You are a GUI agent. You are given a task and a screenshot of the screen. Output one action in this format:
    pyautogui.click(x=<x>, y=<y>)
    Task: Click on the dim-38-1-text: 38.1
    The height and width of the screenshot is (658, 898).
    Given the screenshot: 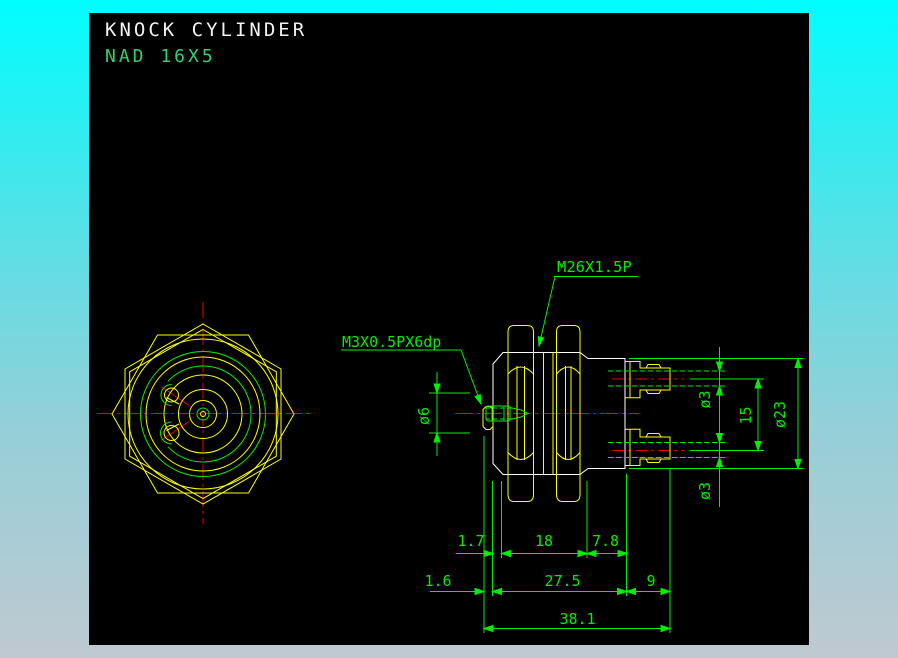 What is the action you would take?
    pyautogui.click(x=577, y=619)
    